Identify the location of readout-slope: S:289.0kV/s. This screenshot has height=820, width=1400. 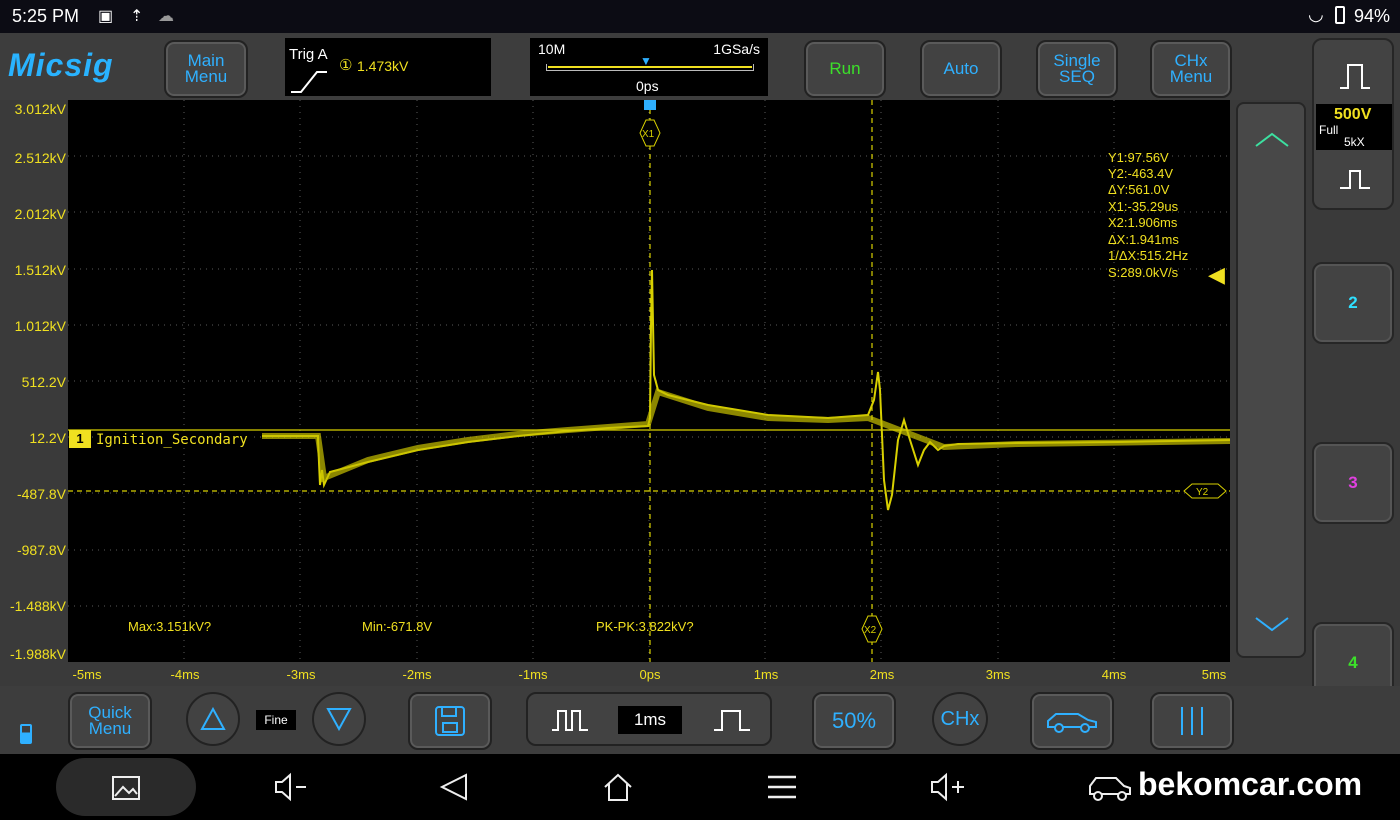
(1143, 272).